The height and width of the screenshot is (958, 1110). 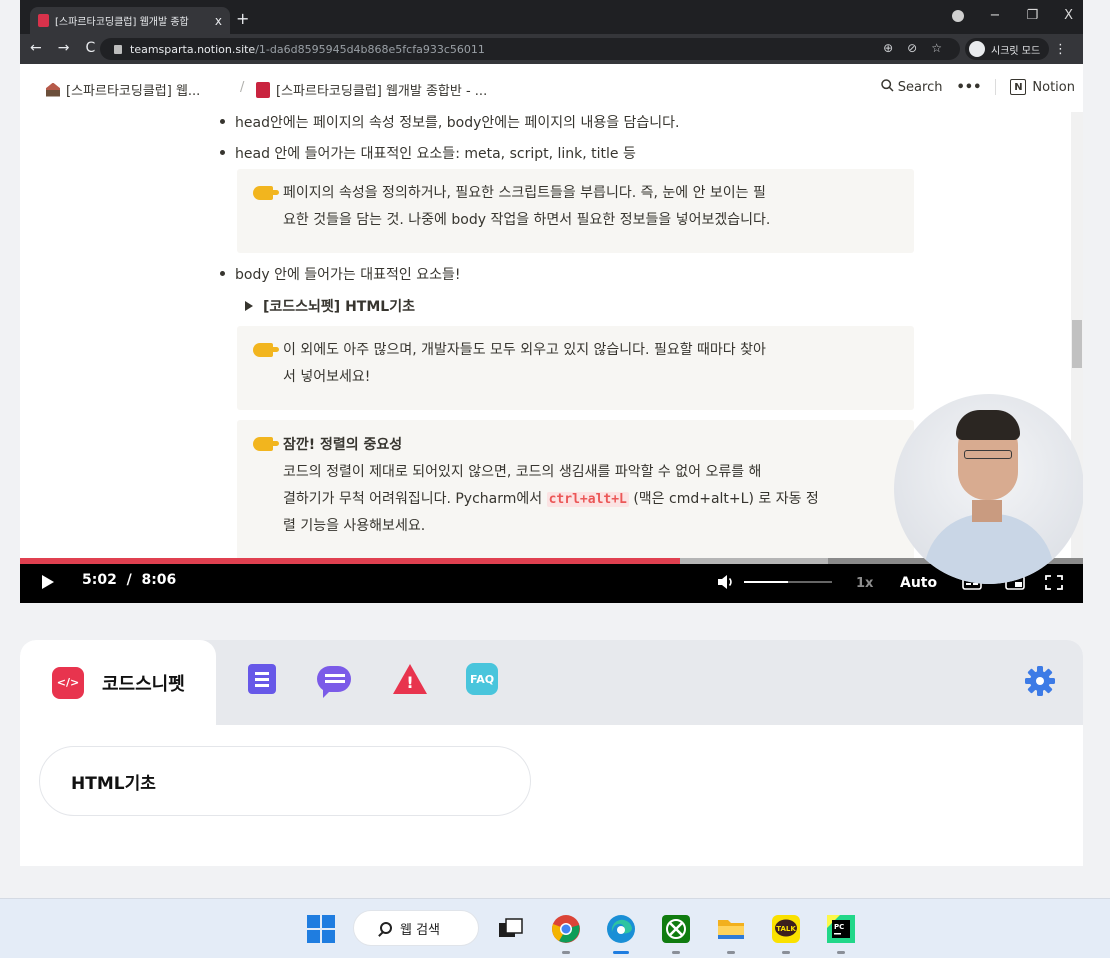 I want to click on taskbar-search: 웹 검색, so click(x=416, y=928).